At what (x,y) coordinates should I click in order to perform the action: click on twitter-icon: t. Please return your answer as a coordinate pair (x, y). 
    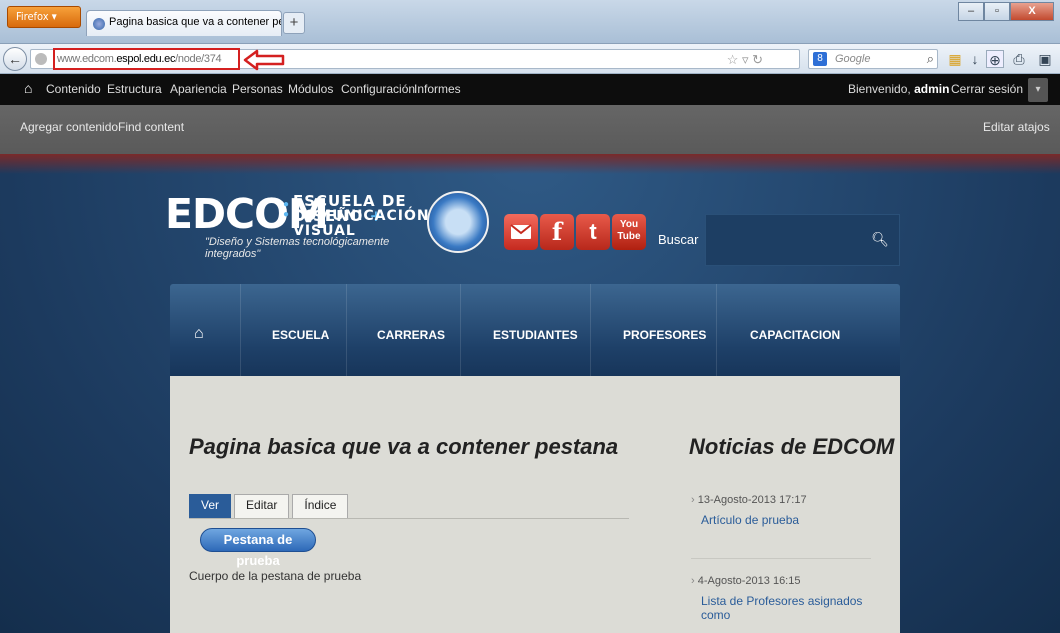
    Looking at the image, I should click on (593, 232).